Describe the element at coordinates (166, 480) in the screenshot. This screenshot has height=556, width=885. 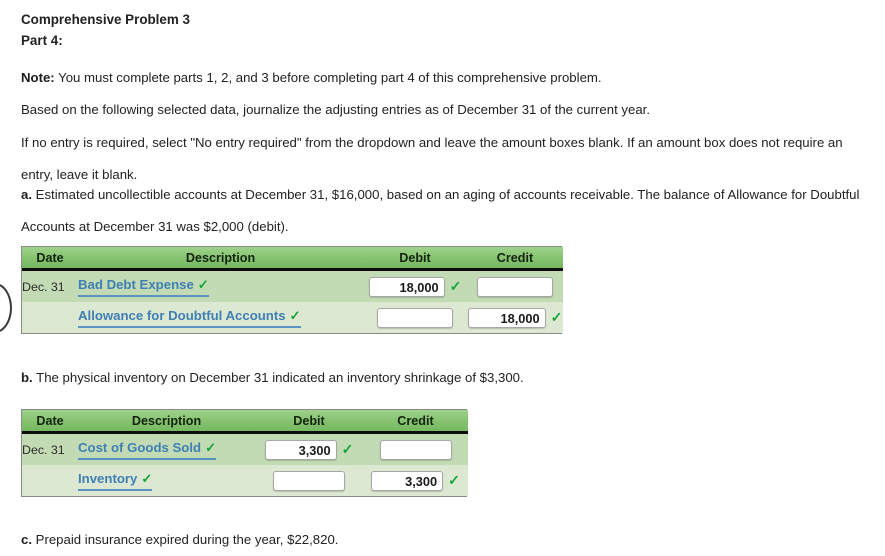
I see `account-description-cell: Inventory ✓` at that location.